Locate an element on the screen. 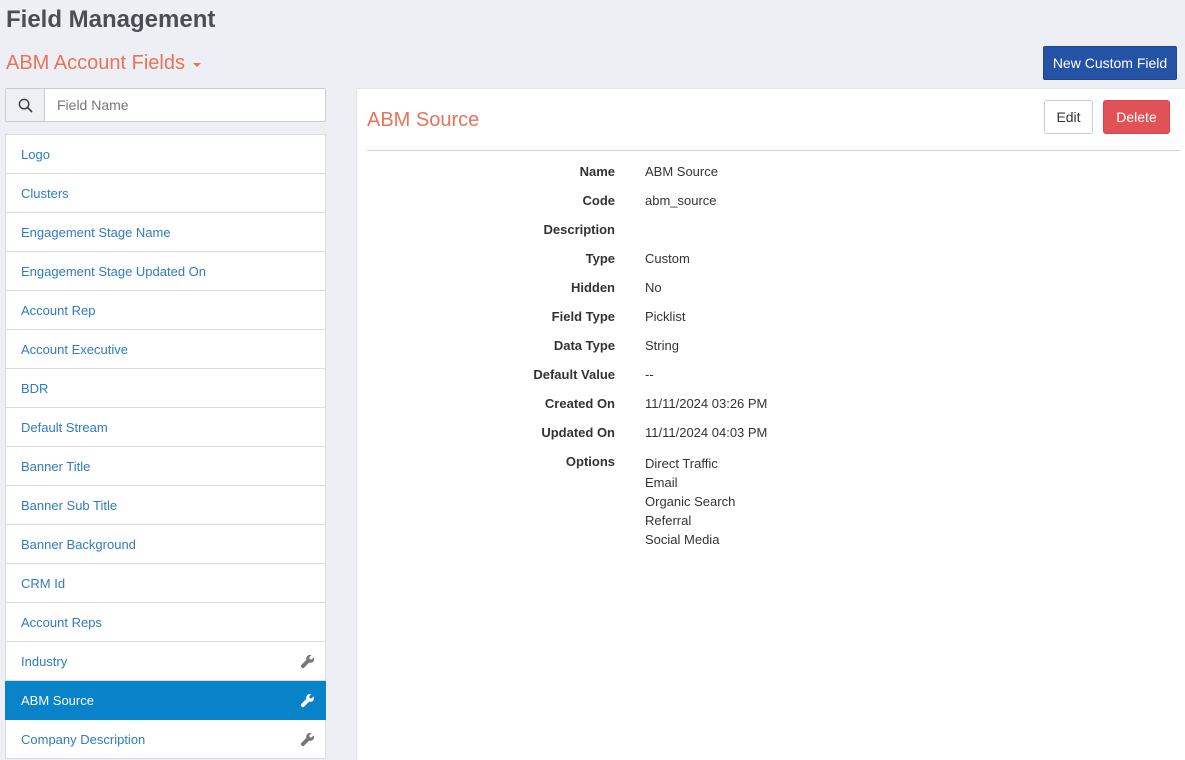  field-search is located at coordinates (165, 105).